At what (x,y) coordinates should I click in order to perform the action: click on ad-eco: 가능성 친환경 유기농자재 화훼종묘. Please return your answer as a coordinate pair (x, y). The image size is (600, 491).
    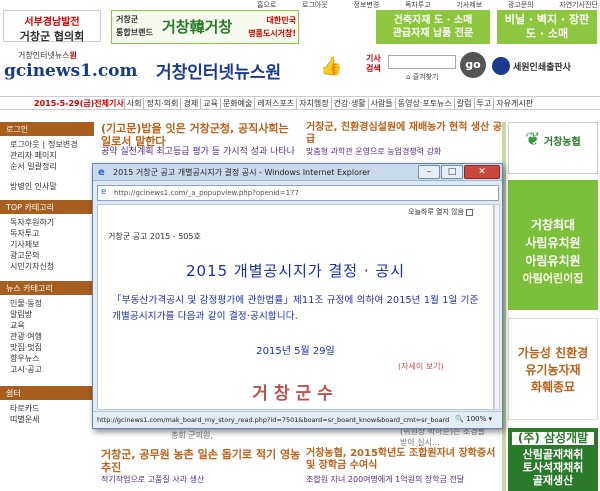
    Looking at the image, I should click on (553, 369).